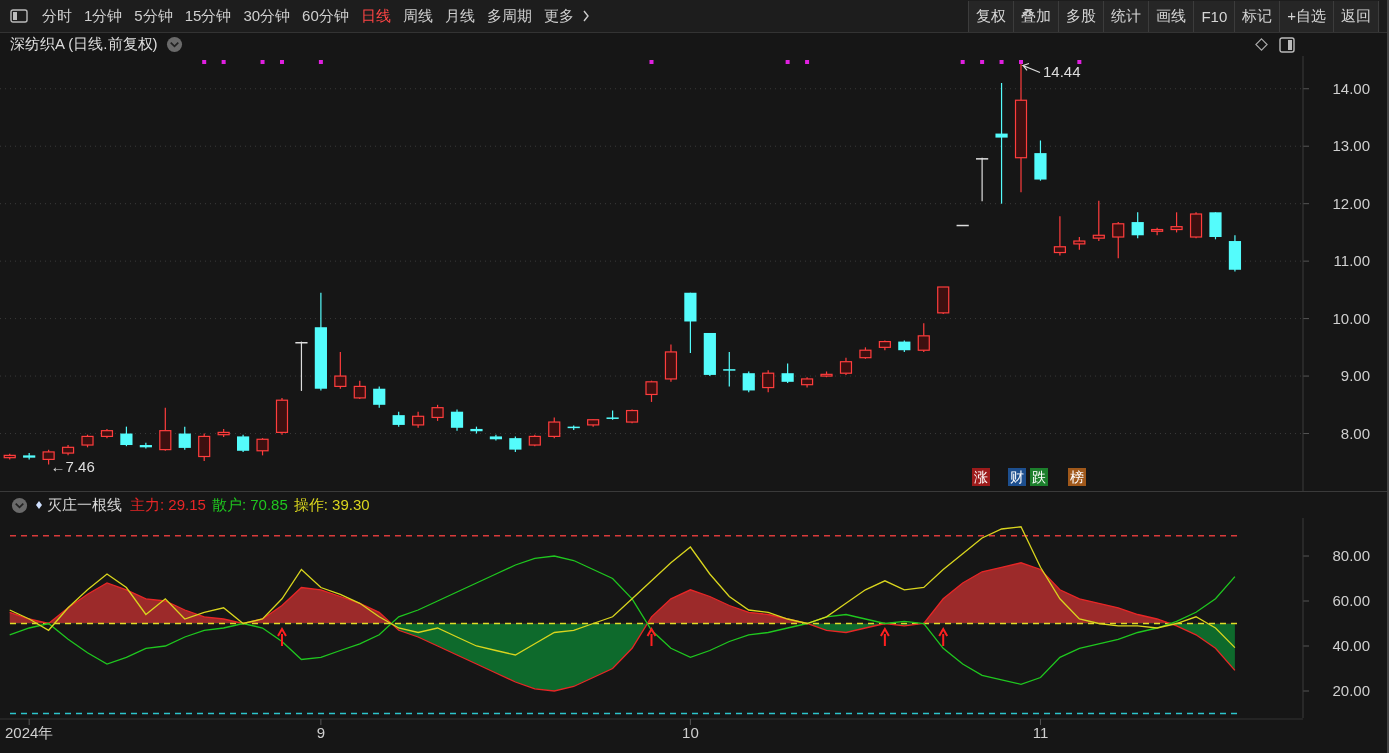 The width and height of the screenshot is (1389, 753). What do you see at coordinates (459, 16) in the screenshot?
I see `period-tab: 月线` at bounding box center [459, 16].